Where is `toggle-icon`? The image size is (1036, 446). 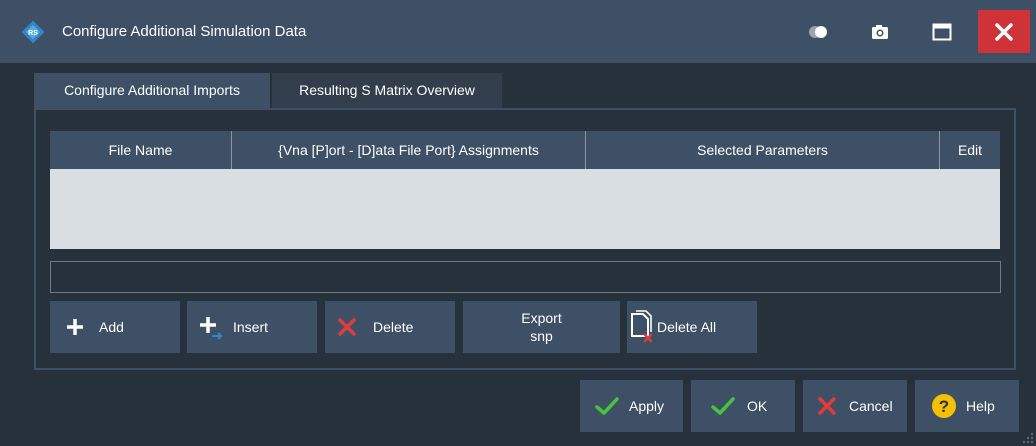 toggle-icon is located at coordinates (818, 32).